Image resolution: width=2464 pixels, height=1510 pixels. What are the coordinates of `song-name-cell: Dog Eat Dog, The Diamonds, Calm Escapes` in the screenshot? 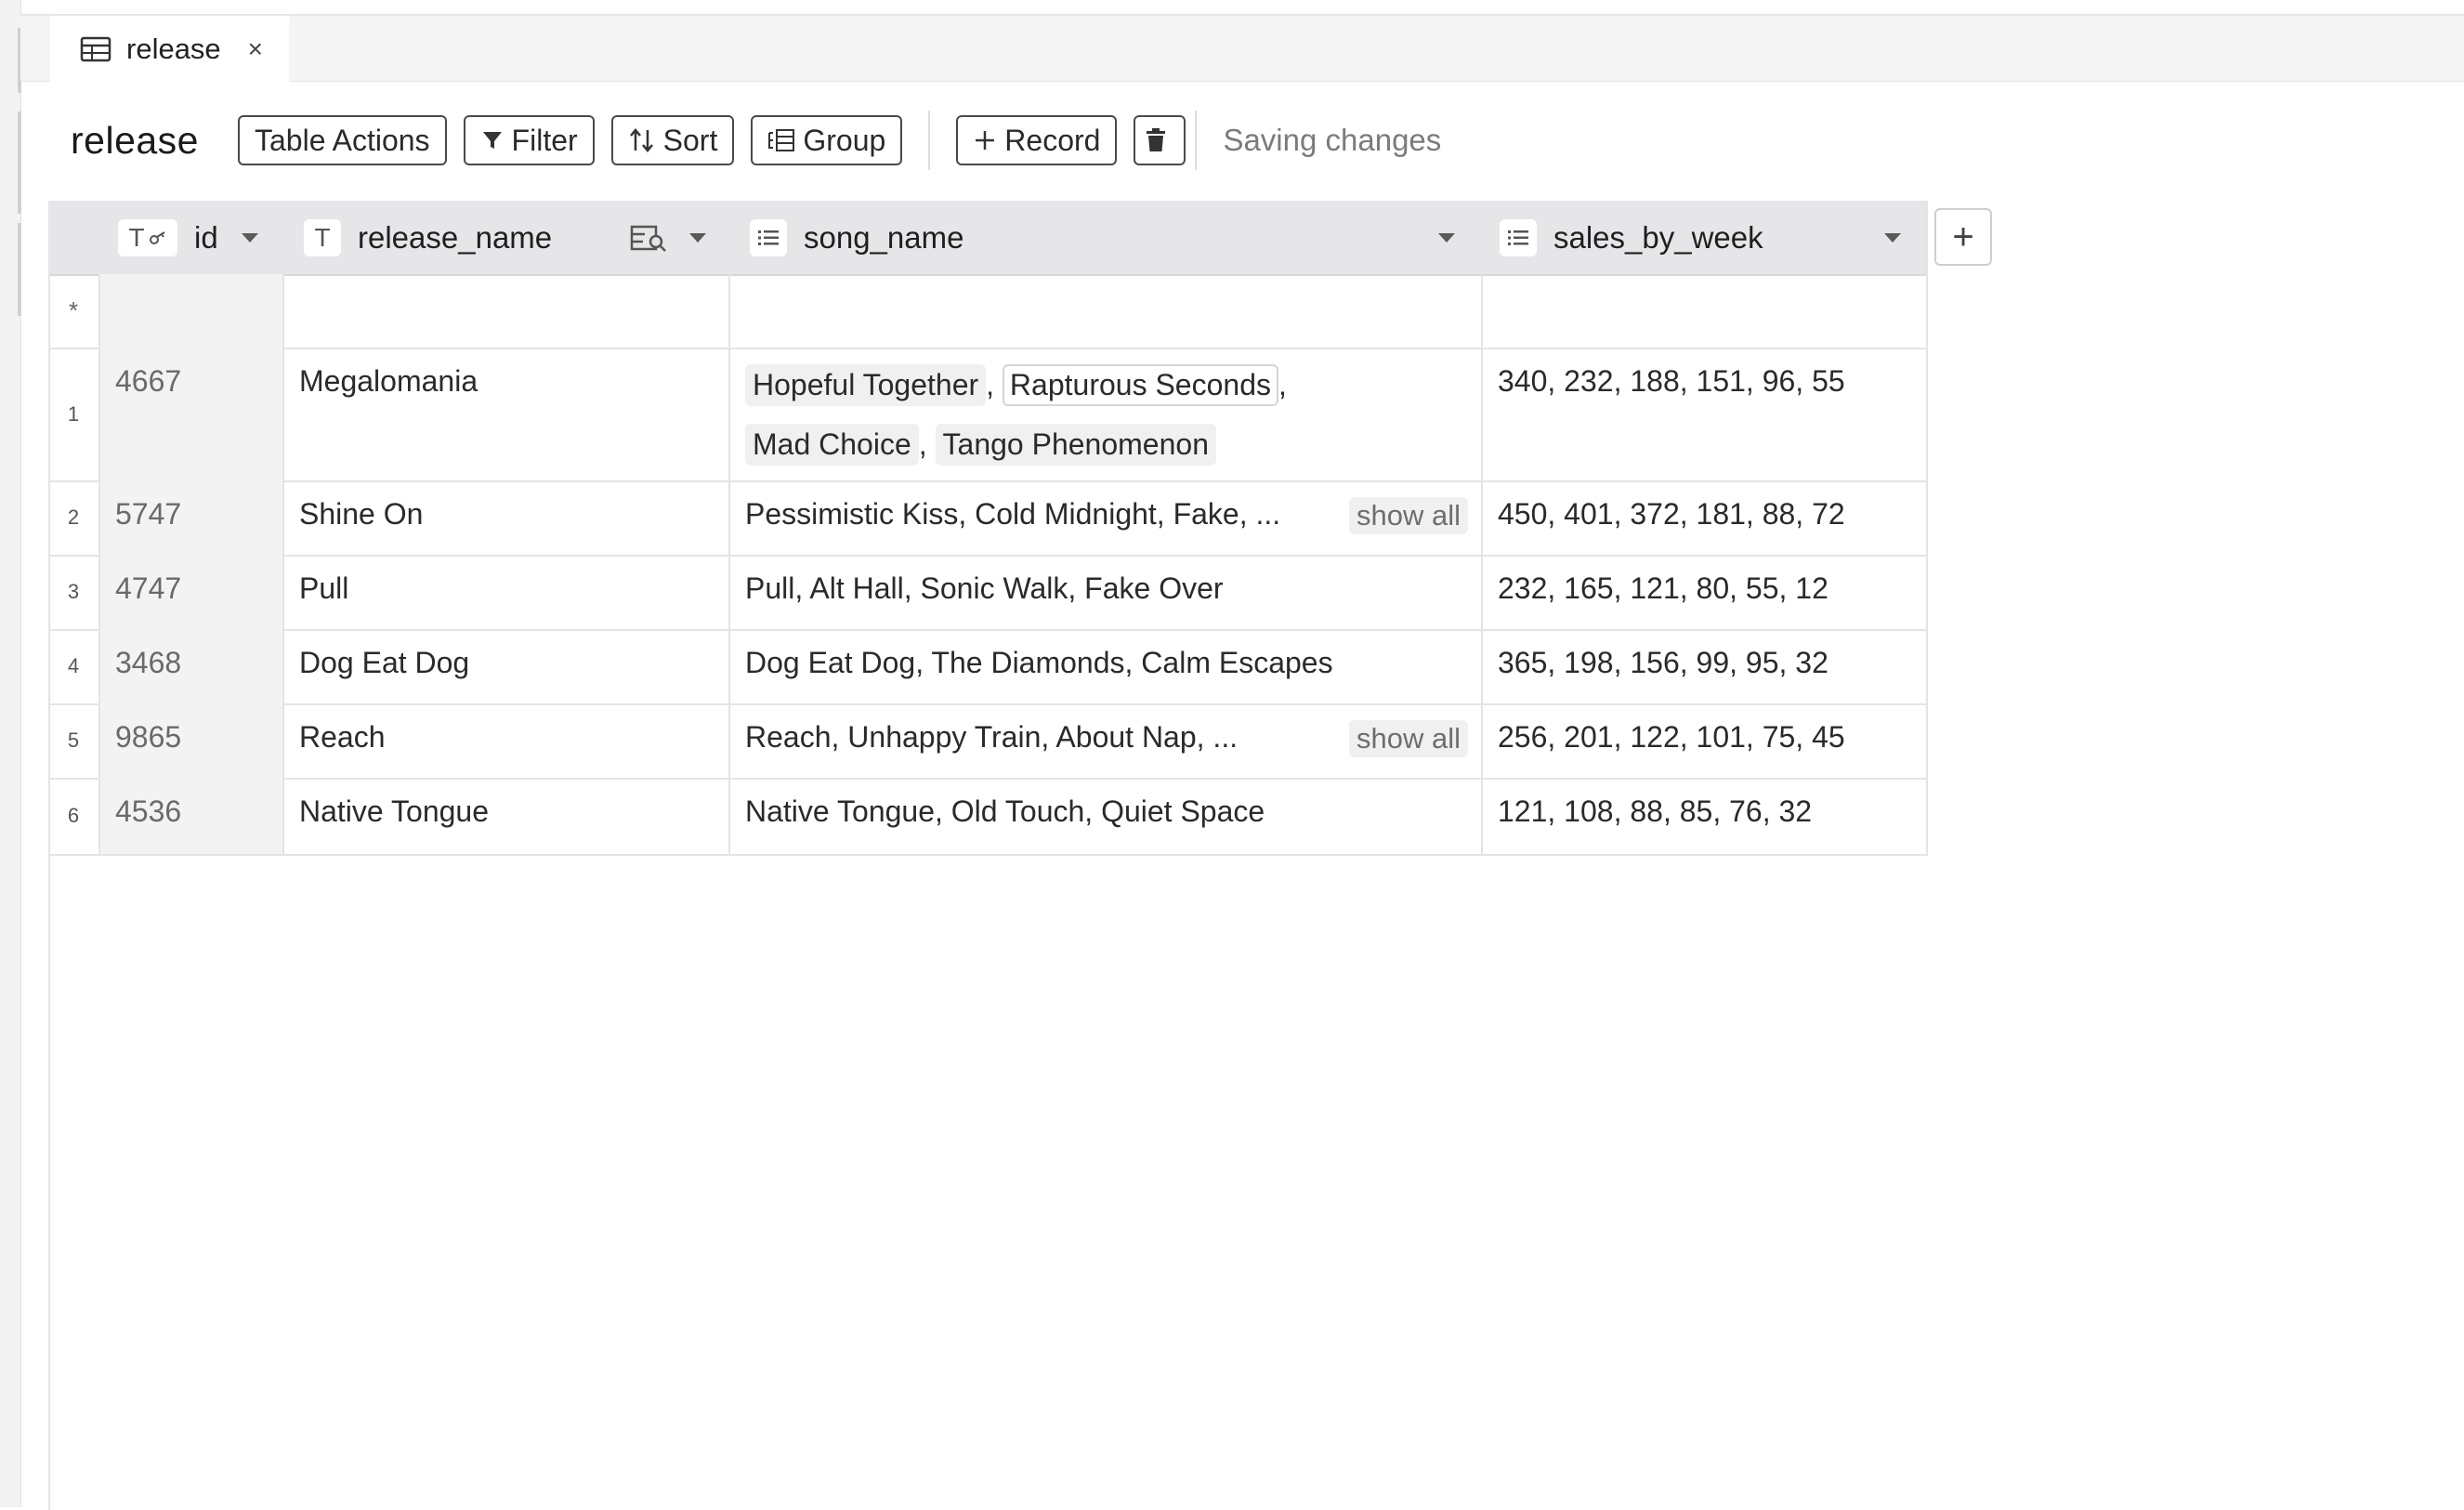 It's located at (1104, 666).